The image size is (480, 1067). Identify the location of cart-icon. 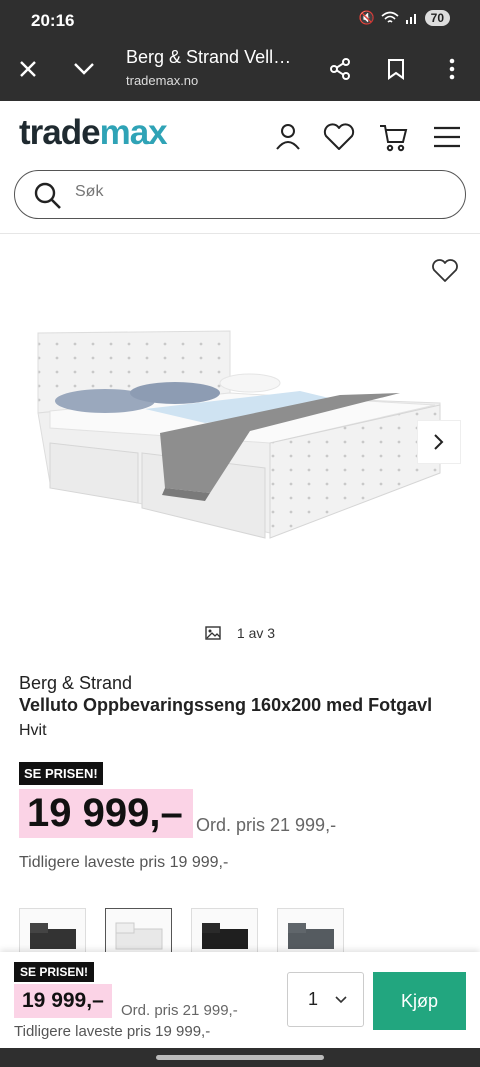
(393, 137).